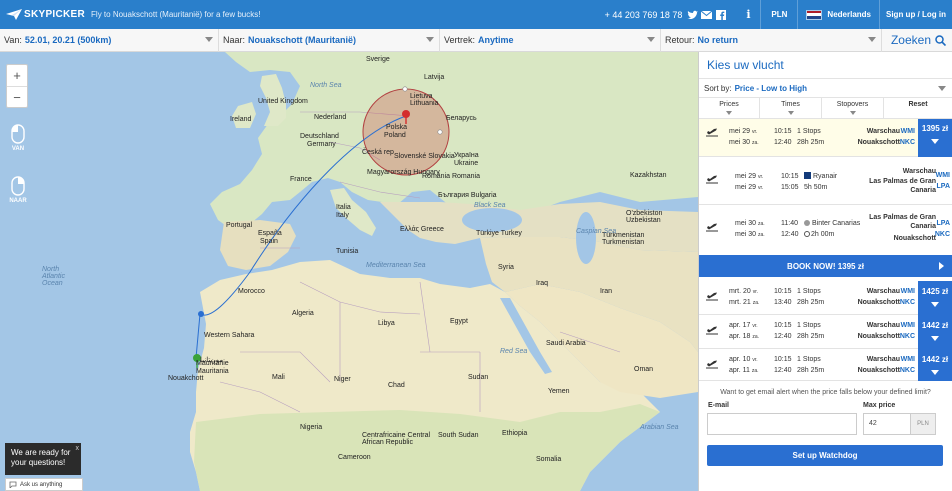  I want to click on book-now-button: BOOK NOW! 1395 zł, so click(825, 266).